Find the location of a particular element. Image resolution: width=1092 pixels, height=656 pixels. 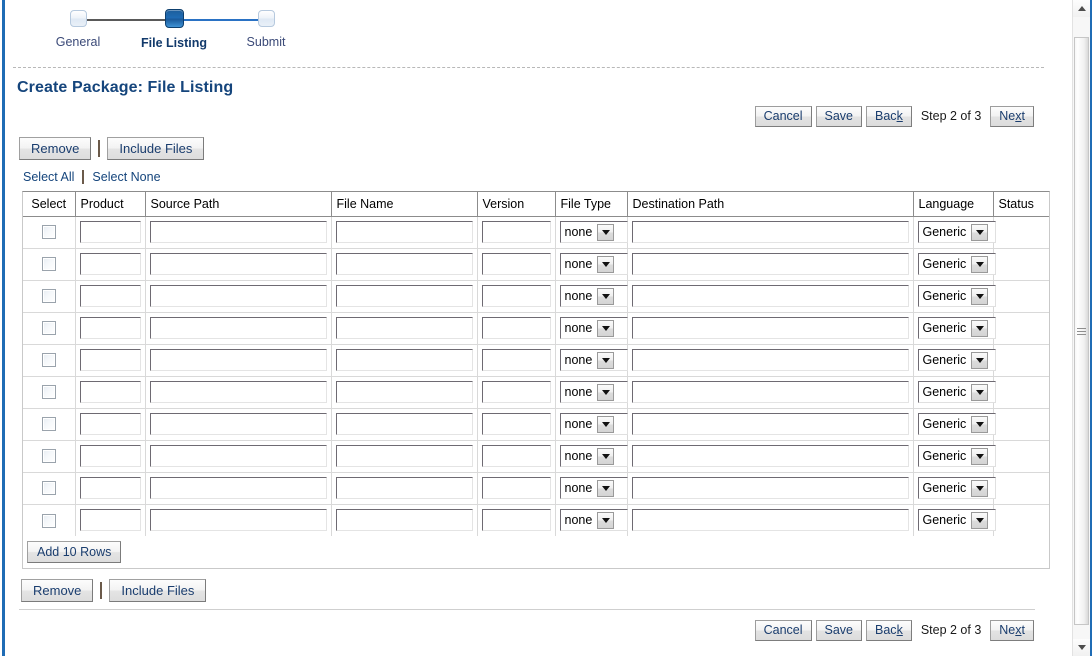

train-stop-file-listing: File Listing is located at coordinates (174, 29).